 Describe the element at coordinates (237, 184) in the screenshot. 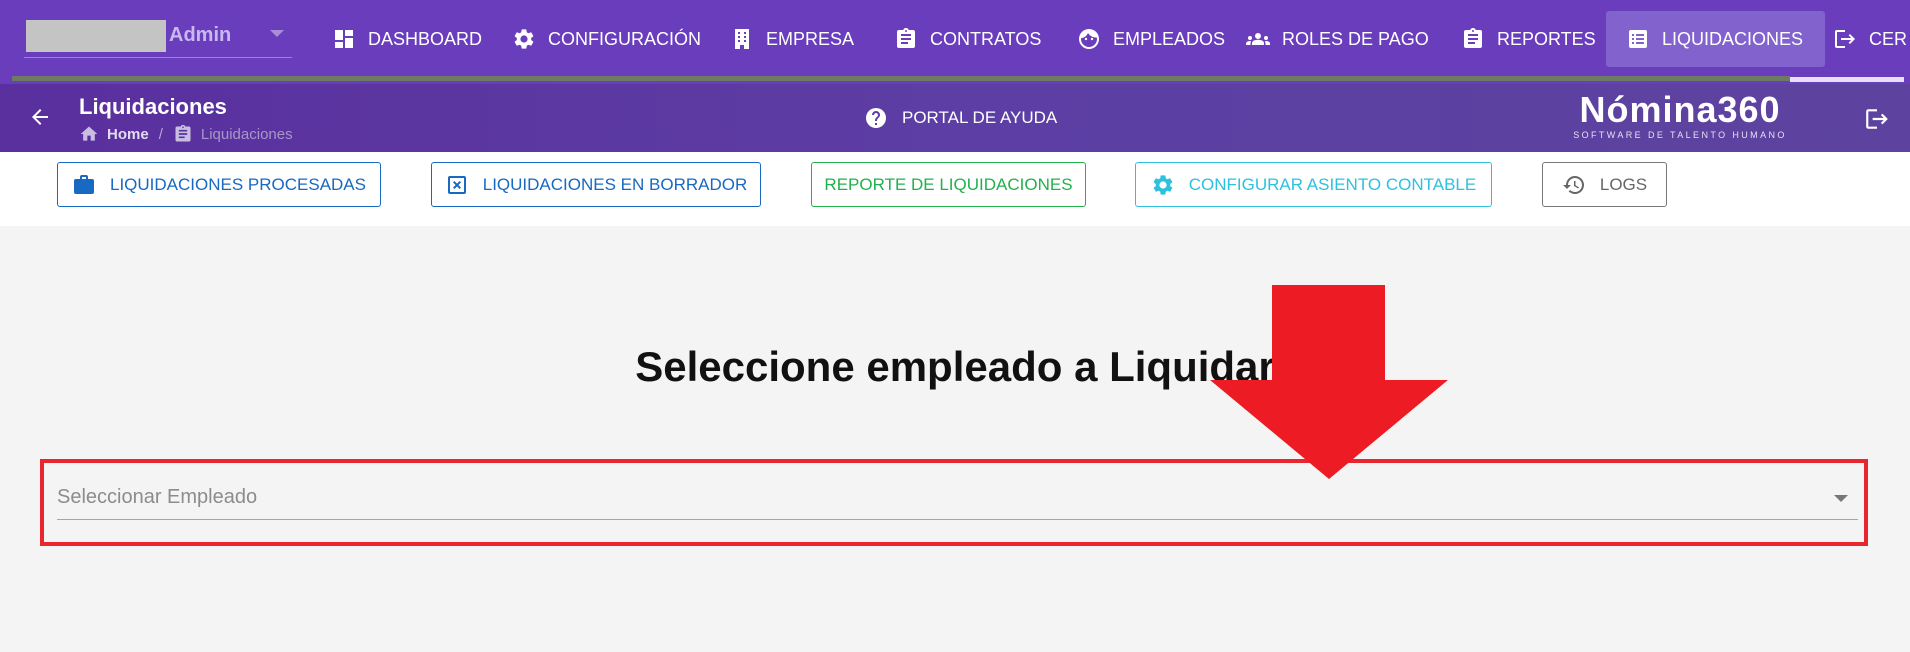

I see `processed-liquidations-label: LIQUIDACIONES PROCESADAS` at that location.